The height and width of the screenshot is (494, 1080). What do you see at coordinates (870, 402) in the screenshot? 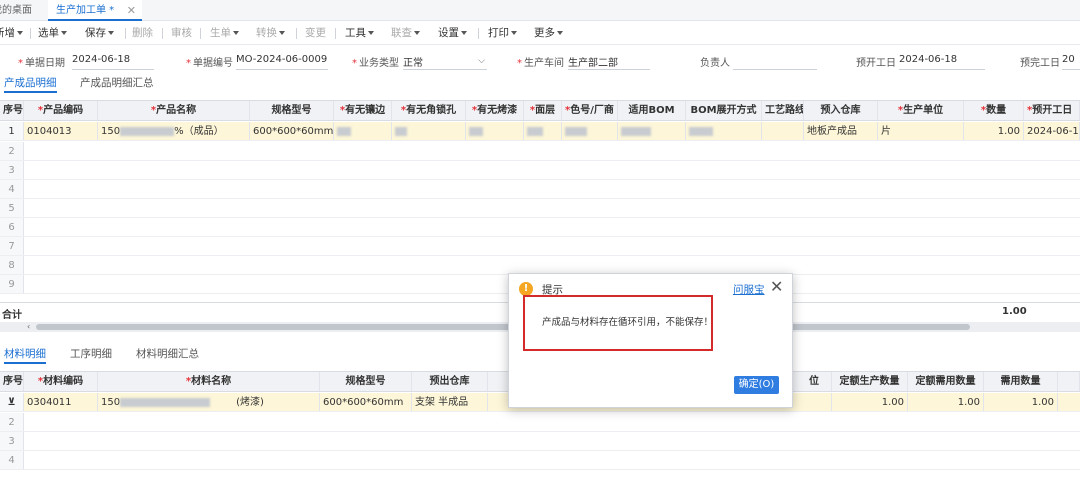
I see `quota-production-cell: 1.00` at bounding box center [870, 402].